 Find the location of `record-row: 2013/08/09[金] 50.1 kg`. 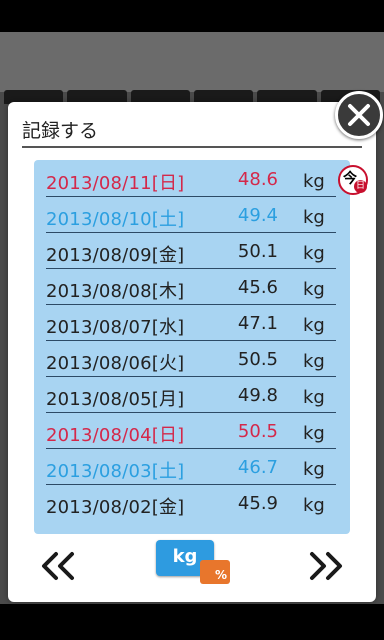

record-row: 2013/08/09[金] 50.1 kg is located at coordinates (191, 251).